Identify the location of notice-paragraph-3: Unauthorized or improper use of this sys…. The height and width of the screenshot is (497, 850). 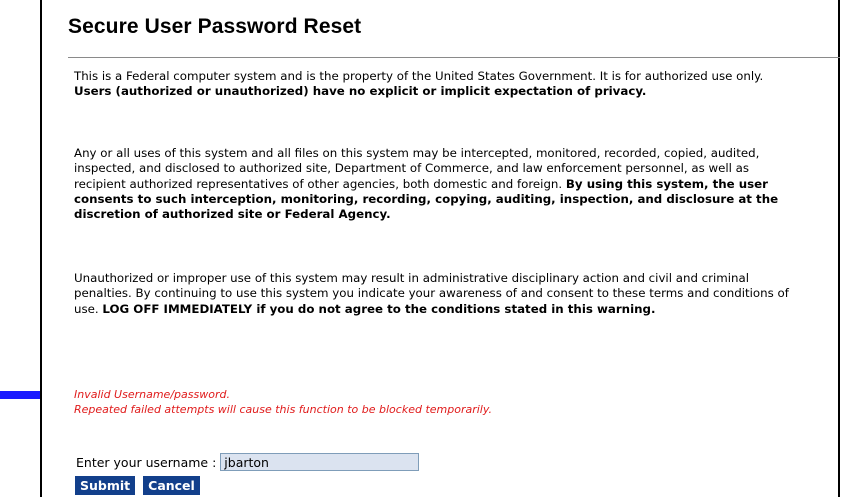
(434, 294).